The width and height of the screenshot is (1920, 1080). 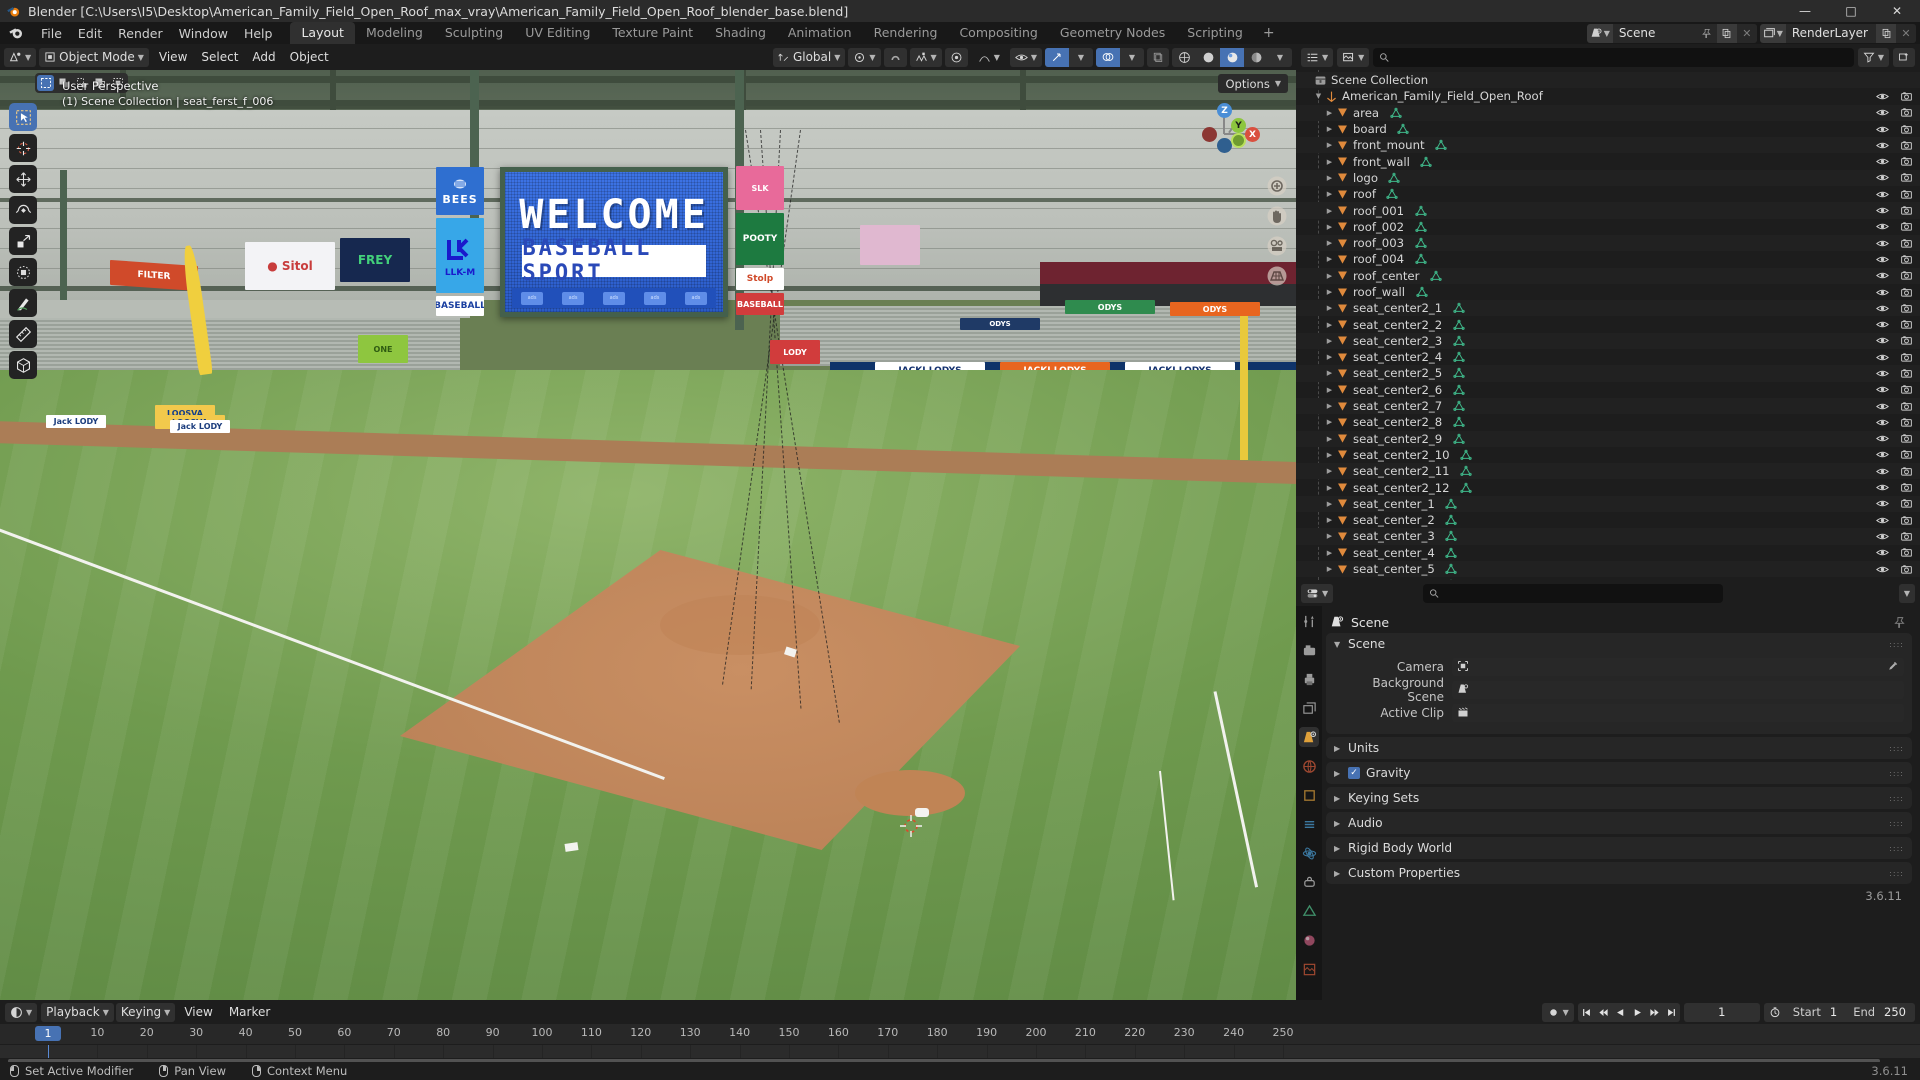 I want to click on jump-to-end-button, so click(x=1671, y=1012).